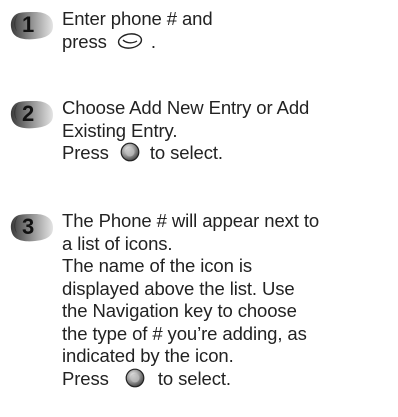 The height and width of the screenshot is (417, 398). What do you see at coordinates (186, 107) in the screenshot?
I see `step-line: Choose Add New Entry or Add` at bounding box center [186, 107].